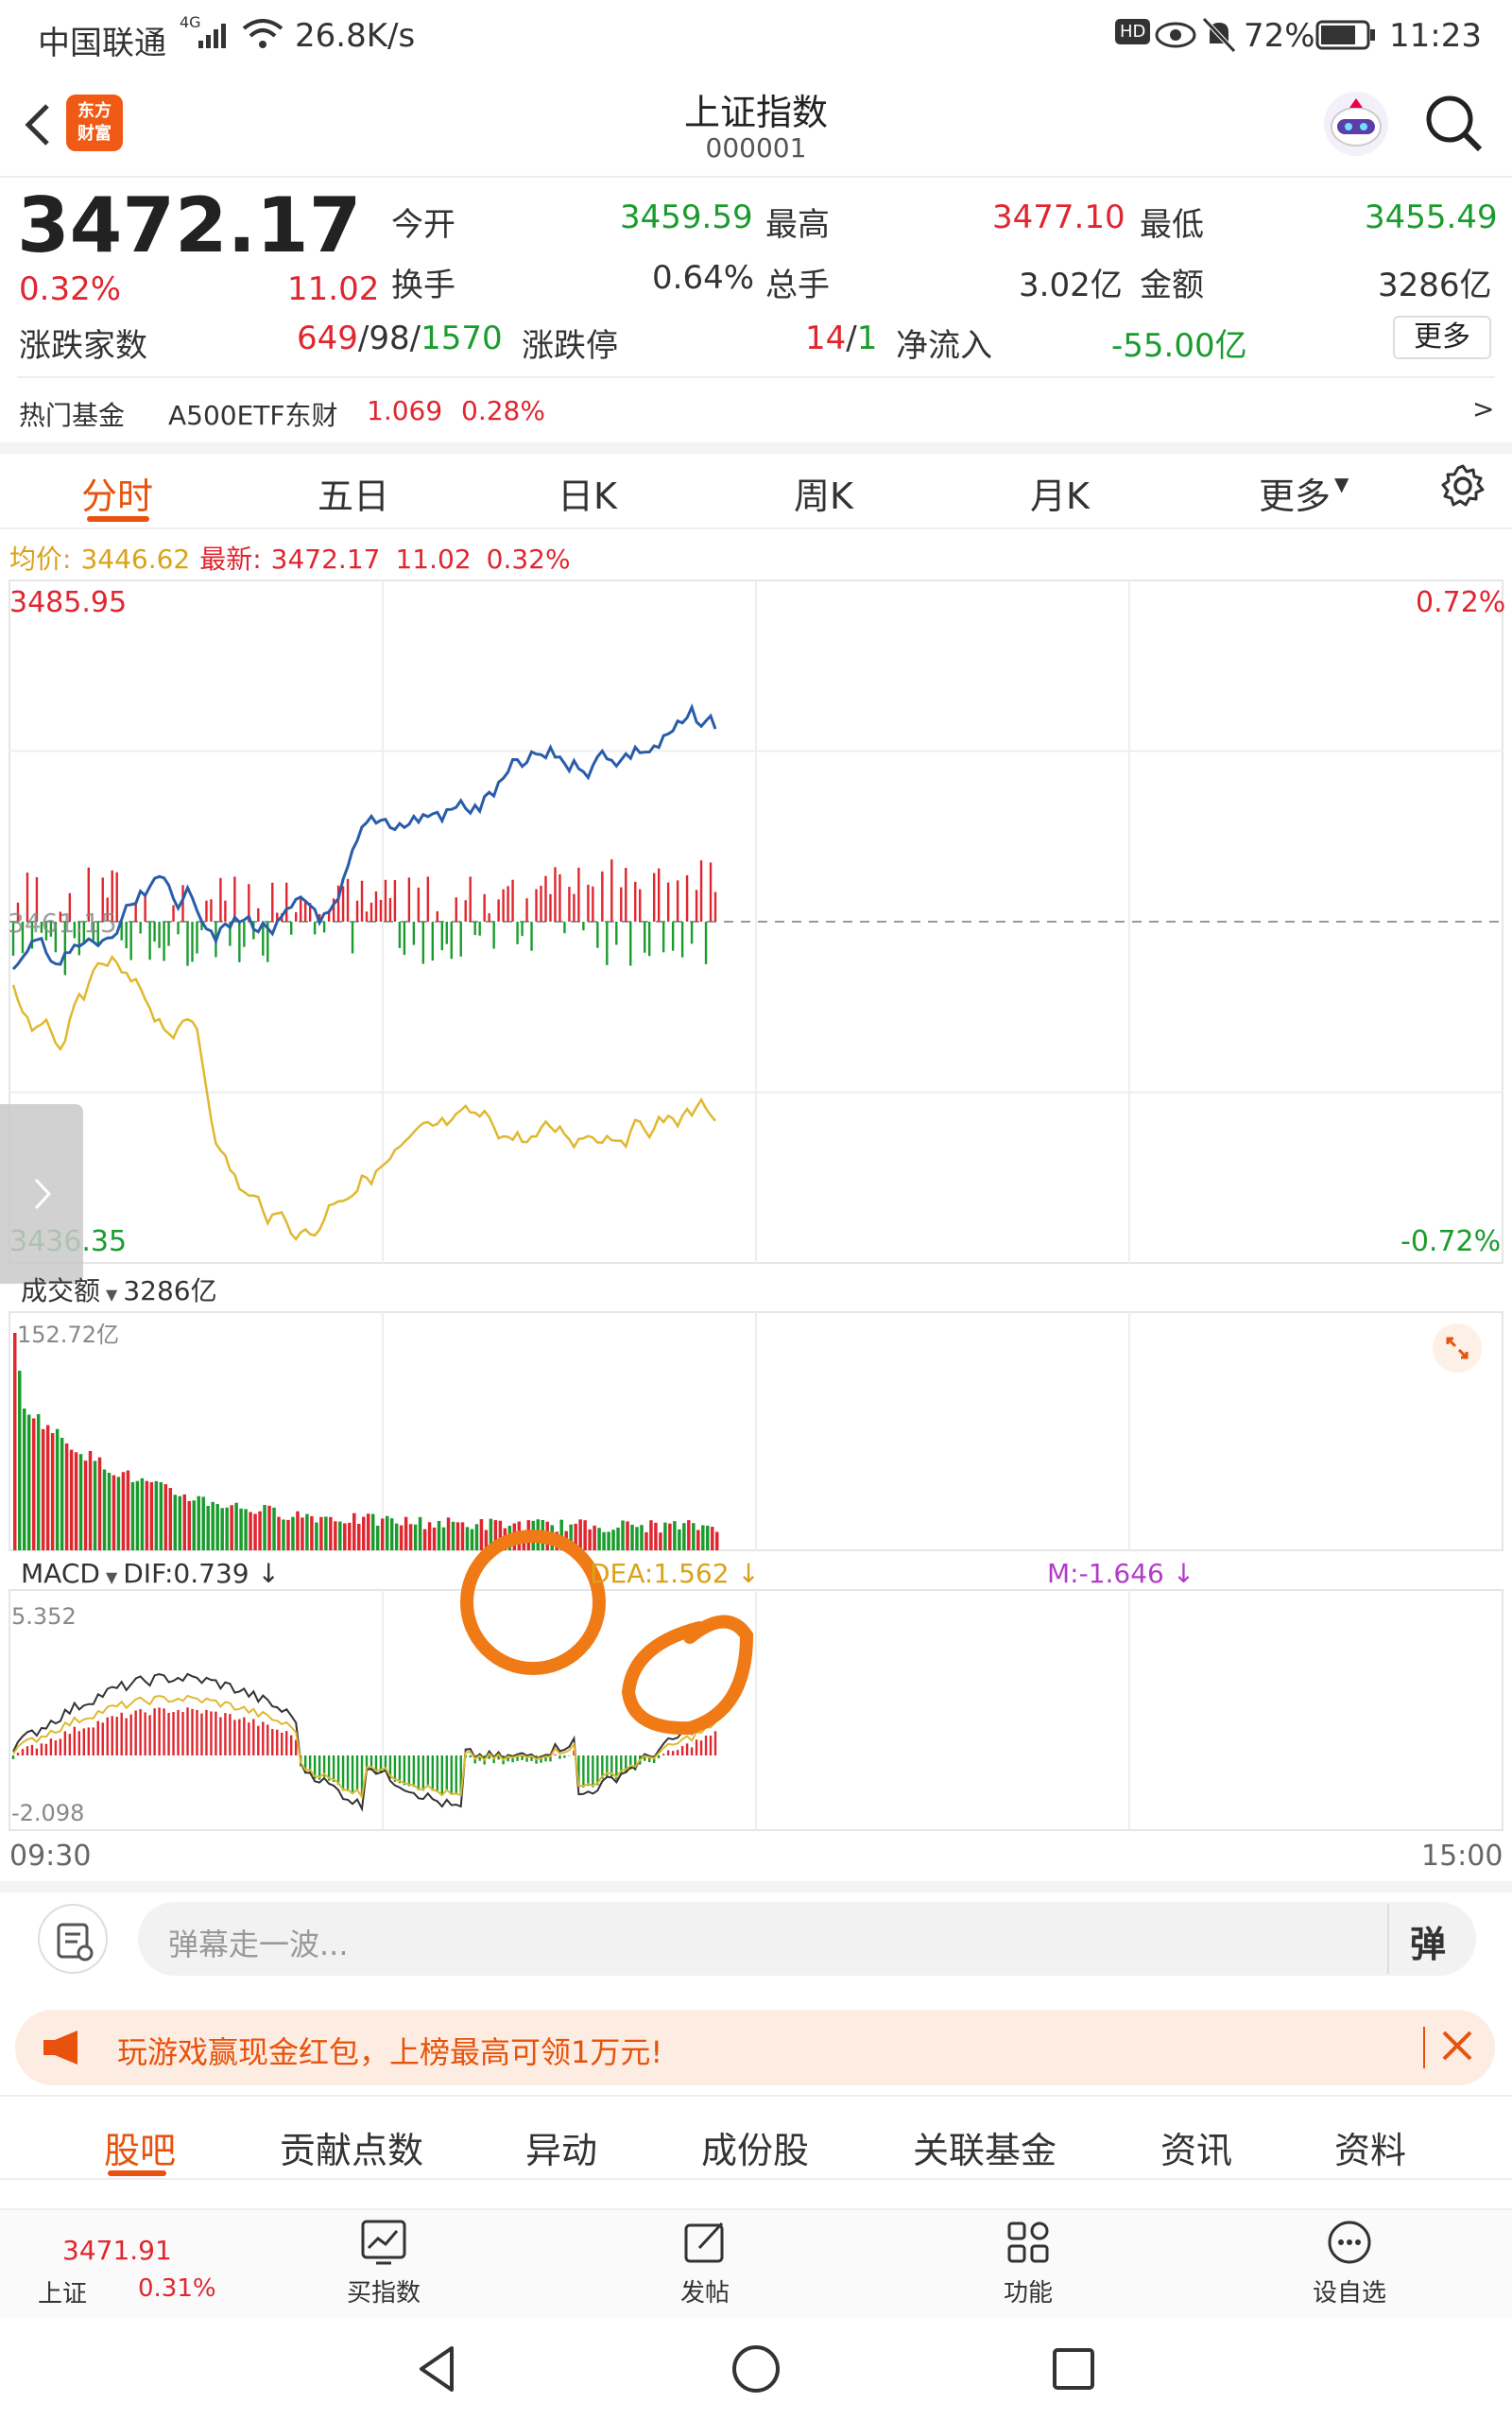 This screenshot has height=2420, width=1512. I want to click on post-button: 发帖, so click(705, 2263).